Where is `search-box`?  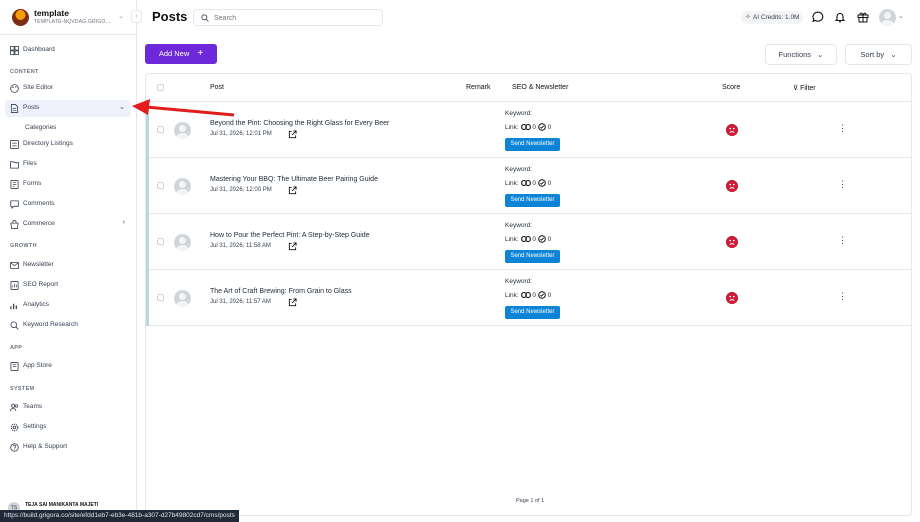 search-box is located at coordinates (288, 17).